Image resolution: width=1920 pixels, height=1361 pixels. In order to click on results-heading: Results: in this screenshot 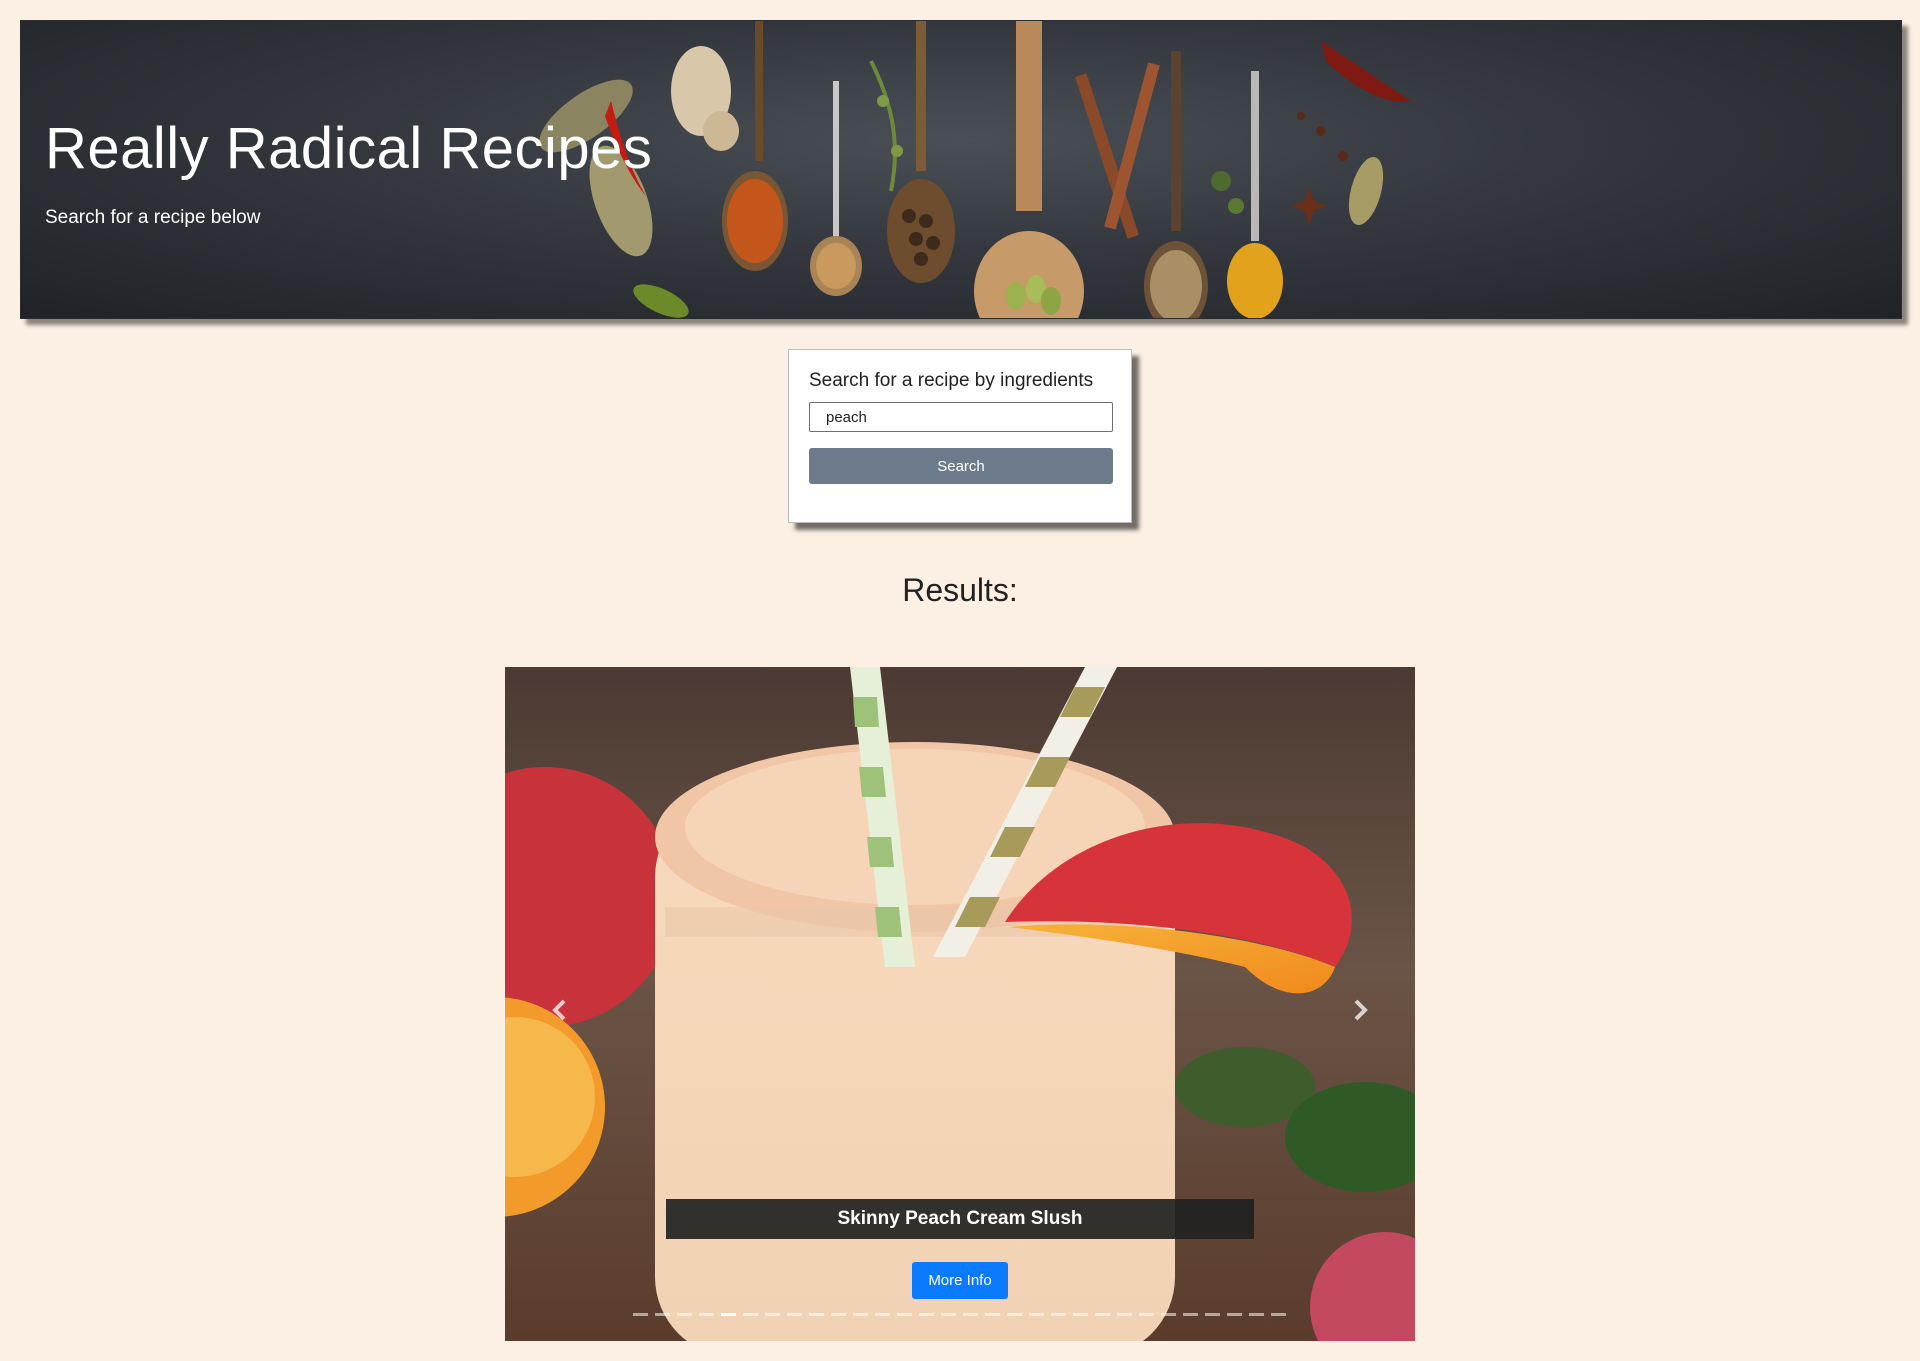, I will do `click(960, 590)`.